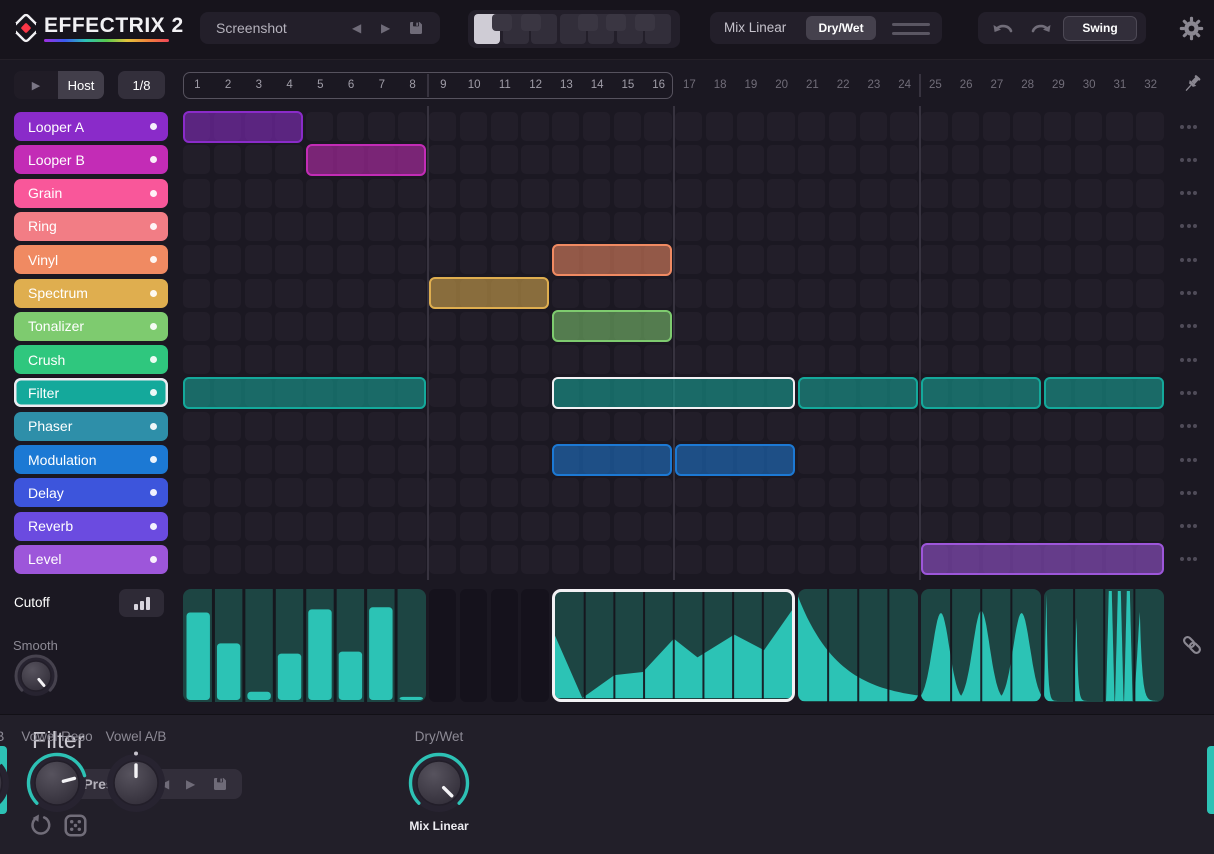 This screenshot has width=1214, height=854. I want to click on knob-dry-wet: Dry/Wet, so click(439, 776).